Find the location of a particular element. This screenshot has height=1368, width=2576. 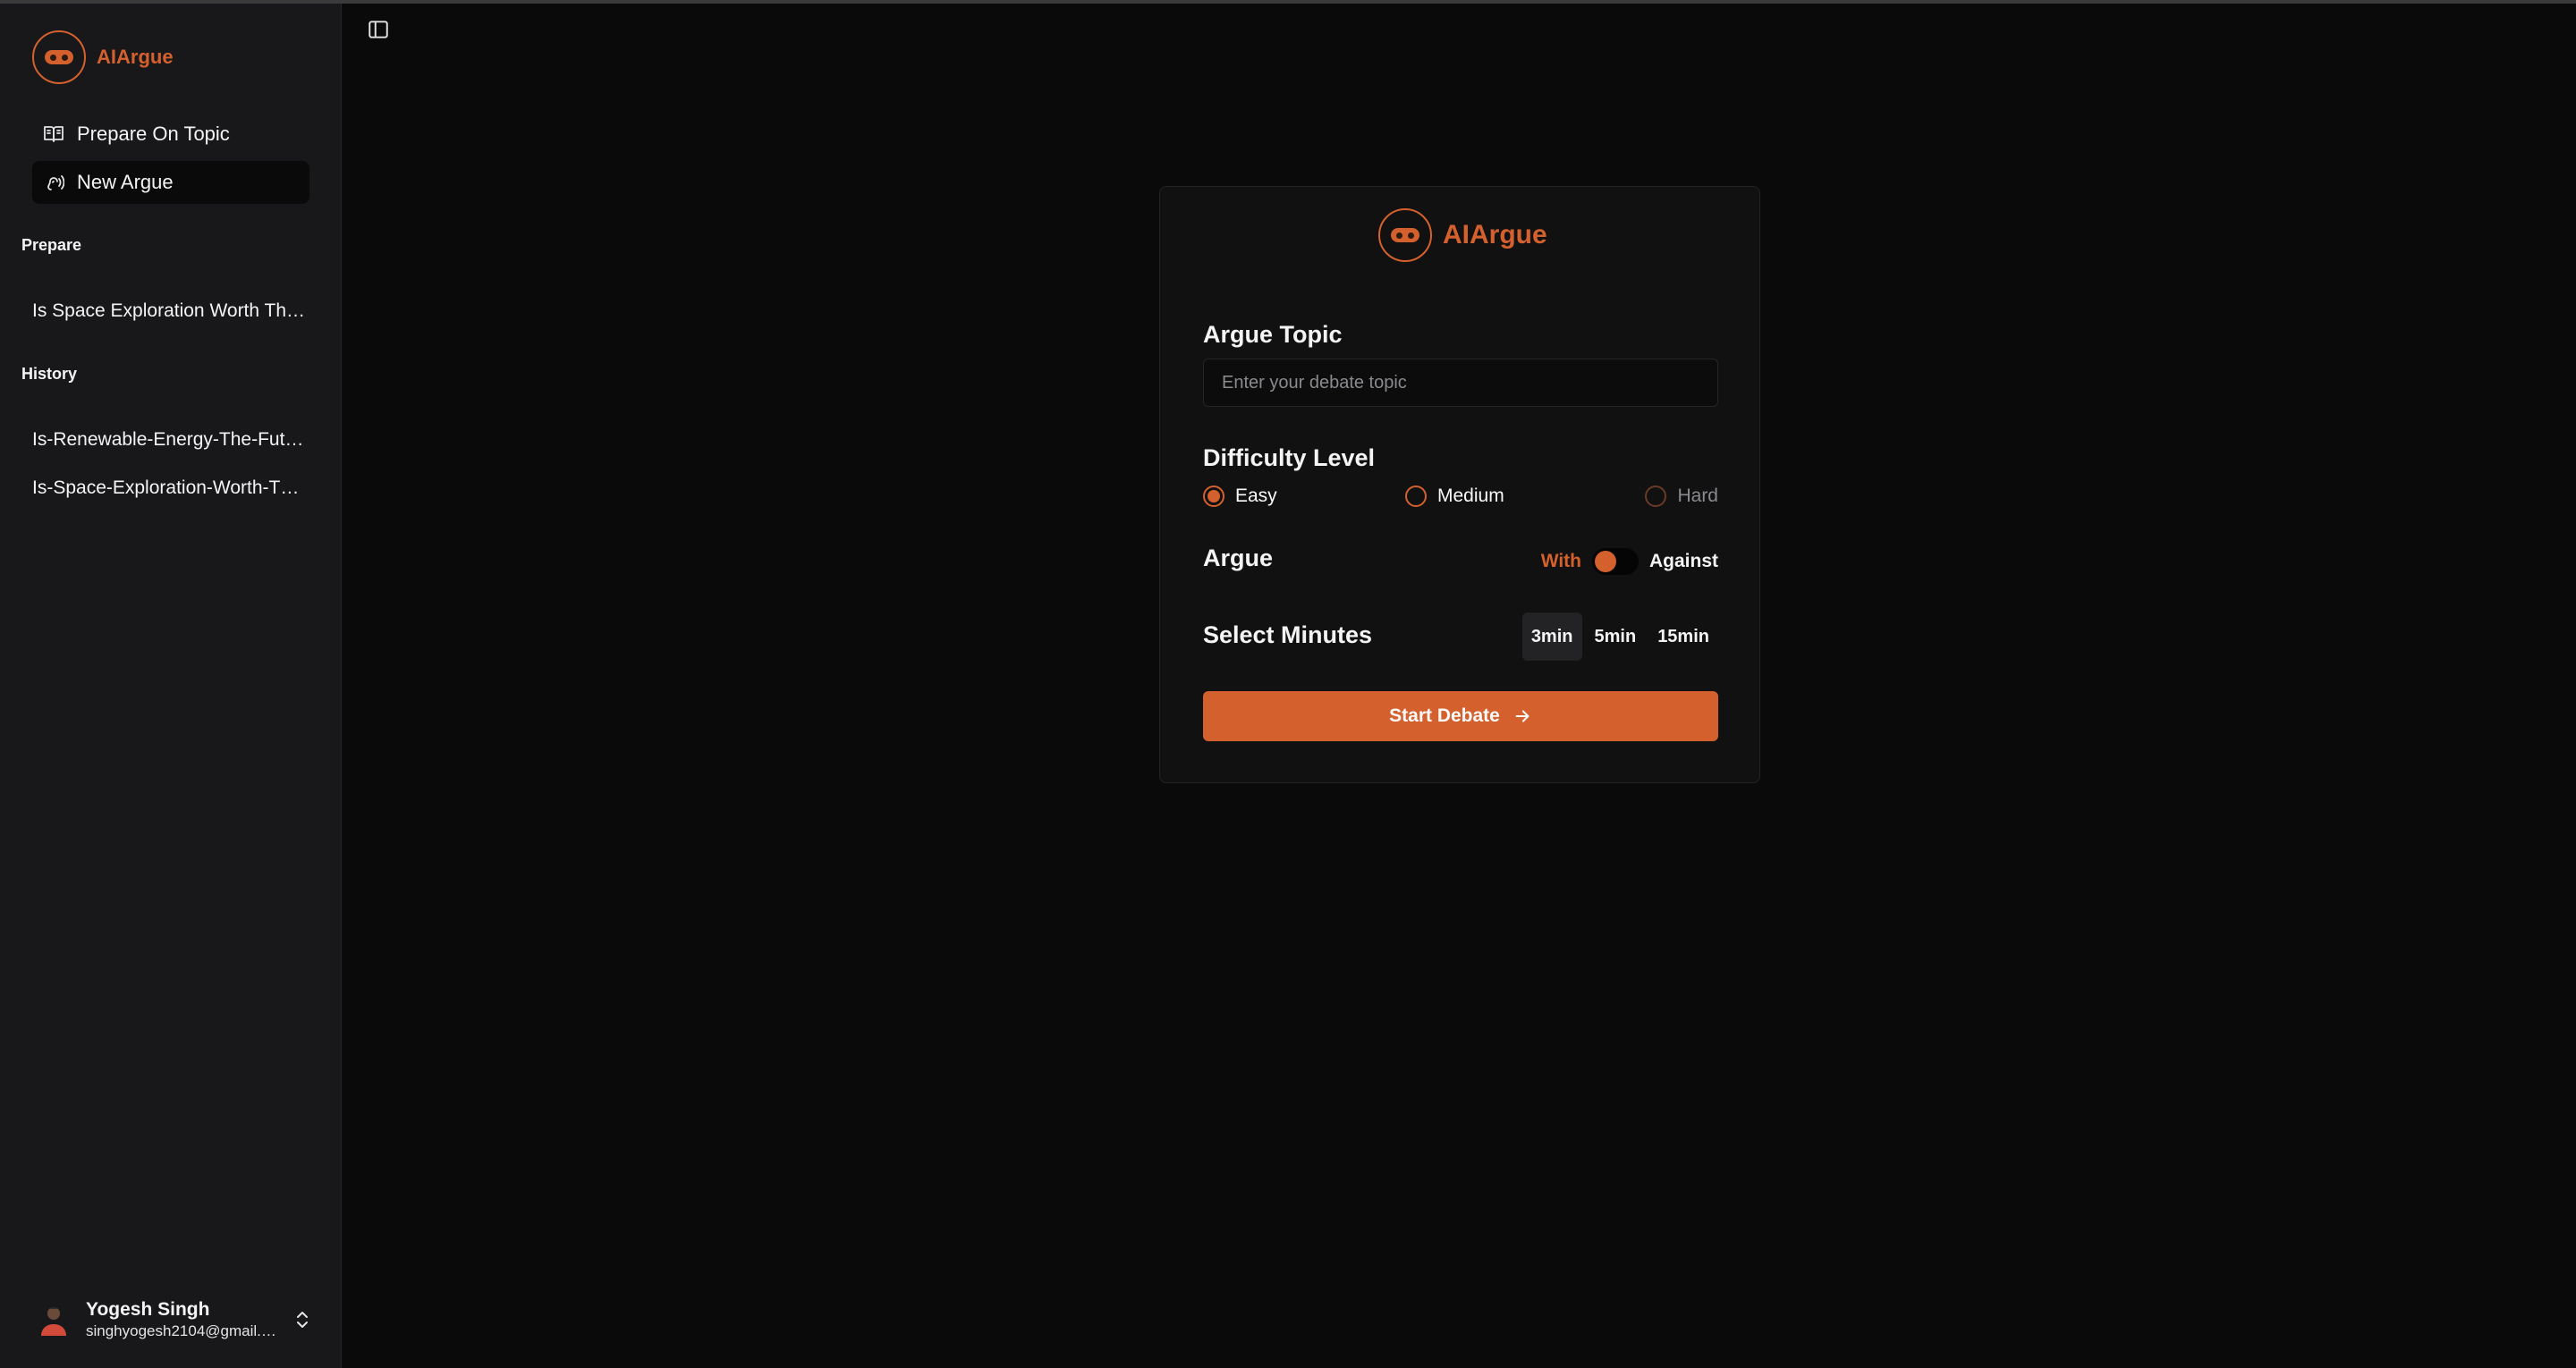

avatar is located at coordinates (54, 1320).